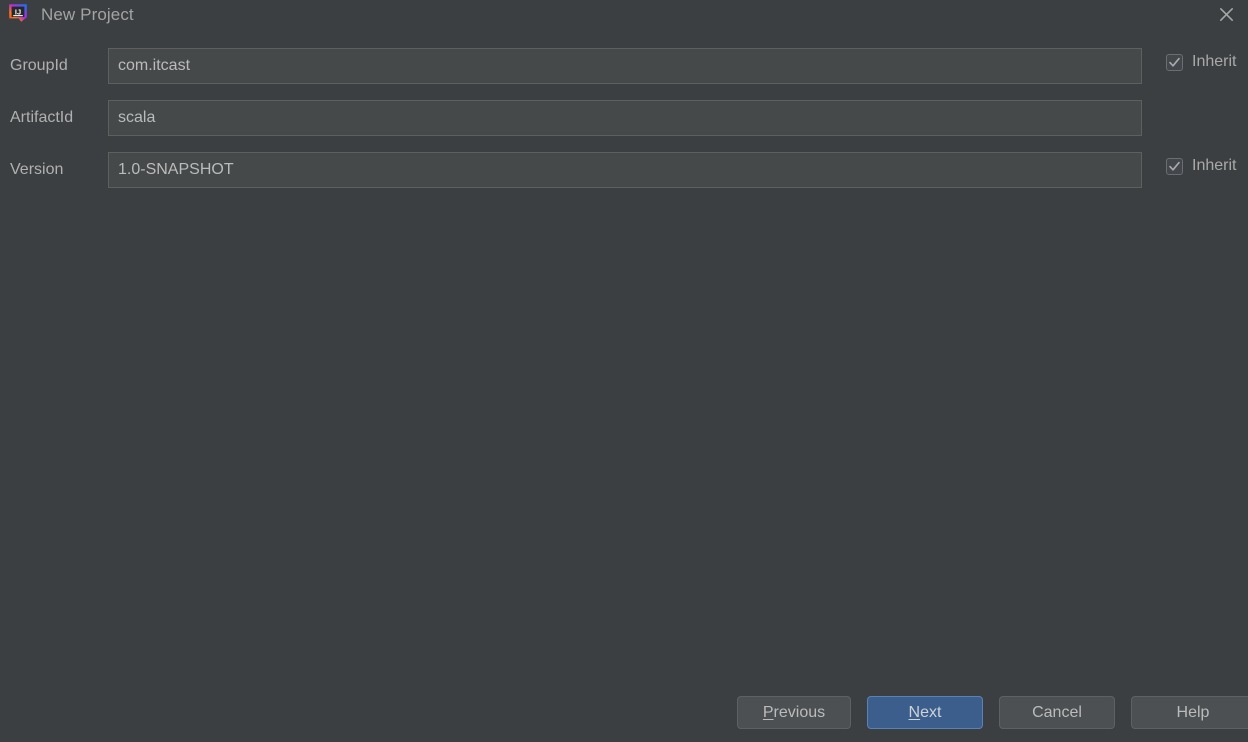 Image resolution: width=1248 pixels, height=742 pixels. I want to click on version-input, so click(625, 170).